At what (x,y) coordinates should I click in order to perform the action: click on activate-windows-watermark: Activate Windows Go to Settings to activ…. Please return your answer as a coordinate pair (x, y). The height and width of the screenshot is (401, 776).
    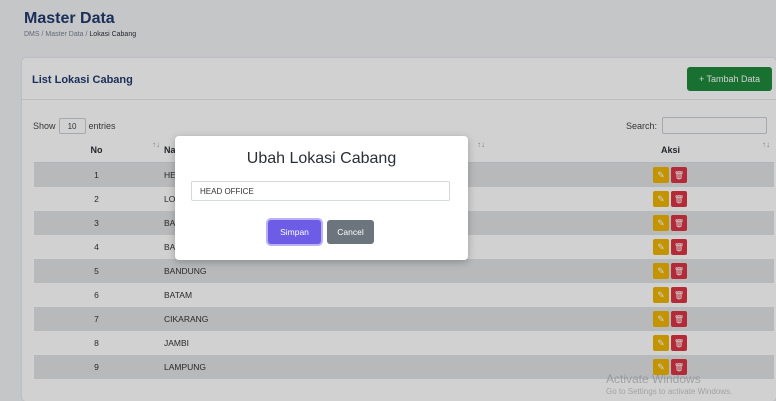
    Looking at the image, I should click on (669, 384).